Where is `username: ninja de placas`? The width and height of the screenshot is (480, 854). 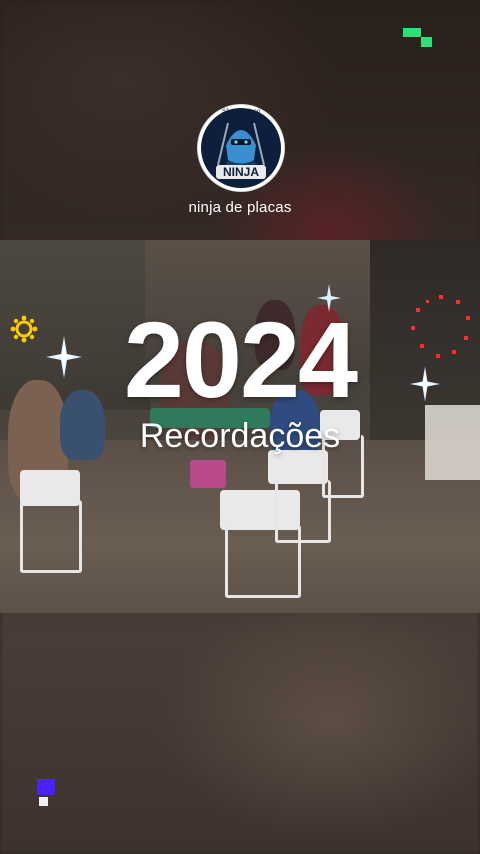
username: ninja de placas is located at coordinates (240, 207).